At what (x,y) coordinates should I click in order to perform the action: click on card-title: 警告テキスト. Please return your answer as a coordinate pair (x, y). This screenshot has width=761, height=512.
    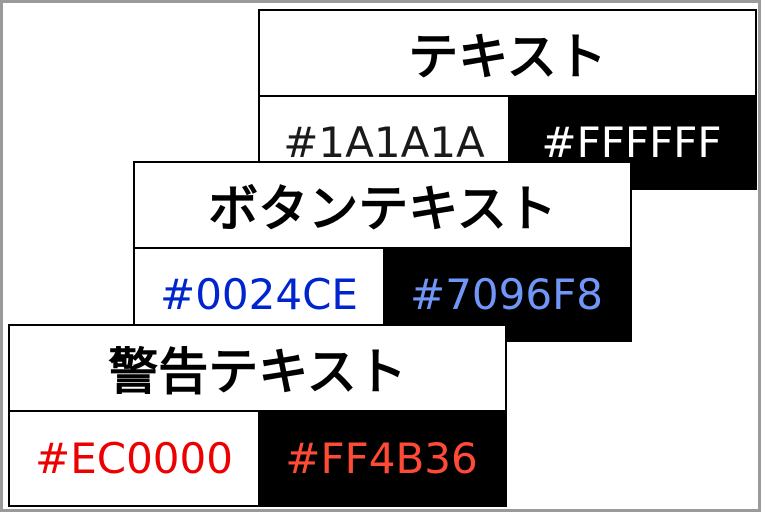
    Looking at the image, I should click on (257, 372).